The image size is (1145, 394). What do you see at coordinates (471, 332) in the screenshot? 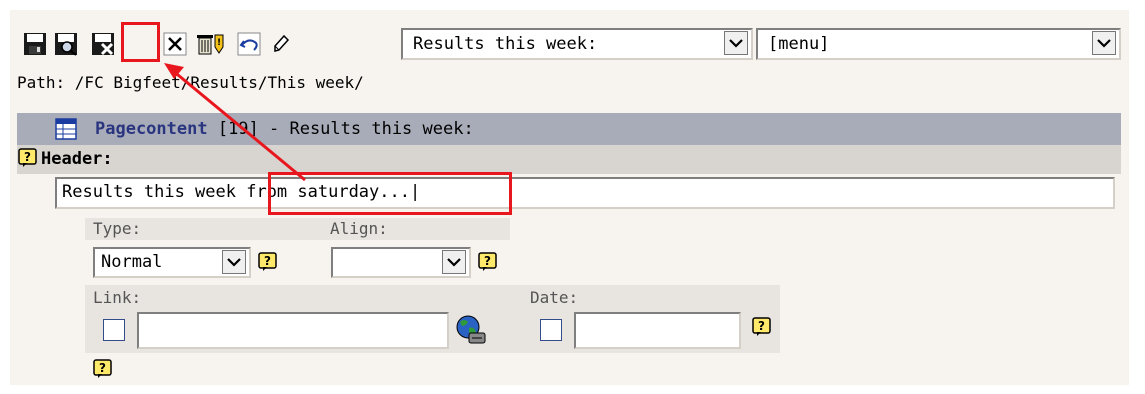
I see `link-browse-globe-icon` at bounding box center [471, 332].